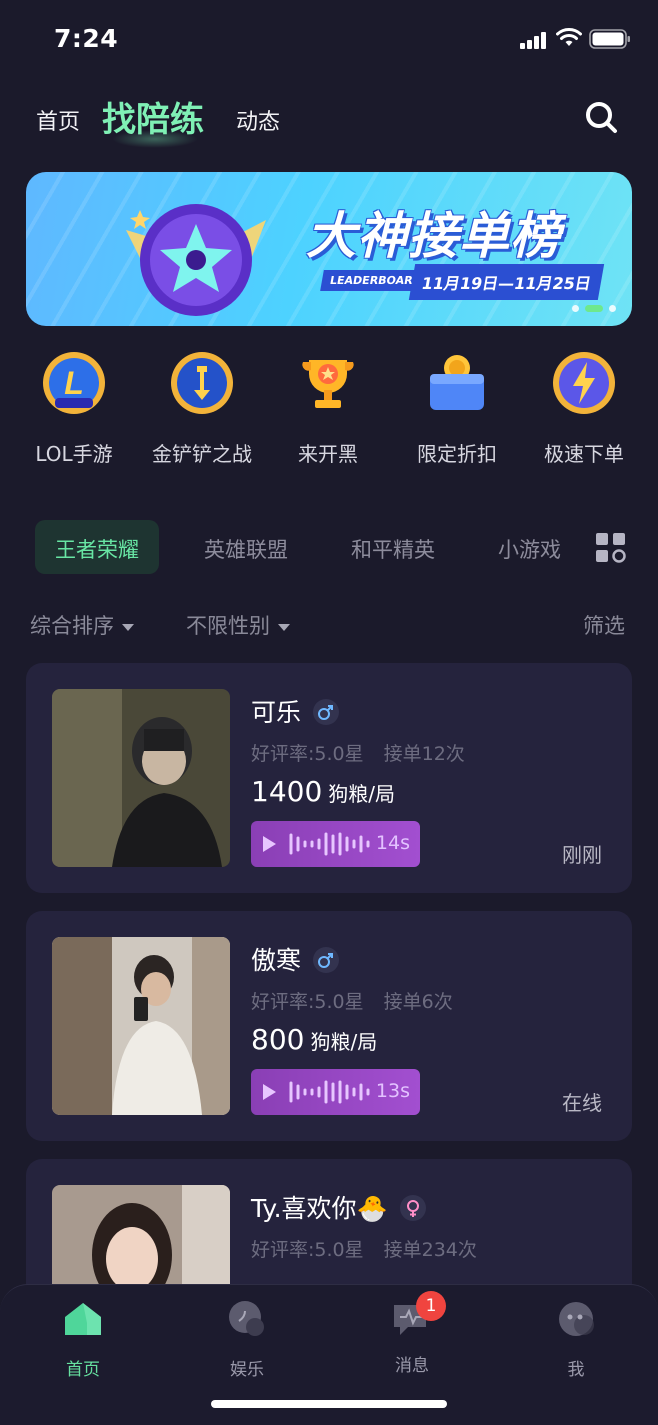 The height and width of the screenshot is (1425, 658). I want to click on quick-label: 极速下单, so click(584, 454).